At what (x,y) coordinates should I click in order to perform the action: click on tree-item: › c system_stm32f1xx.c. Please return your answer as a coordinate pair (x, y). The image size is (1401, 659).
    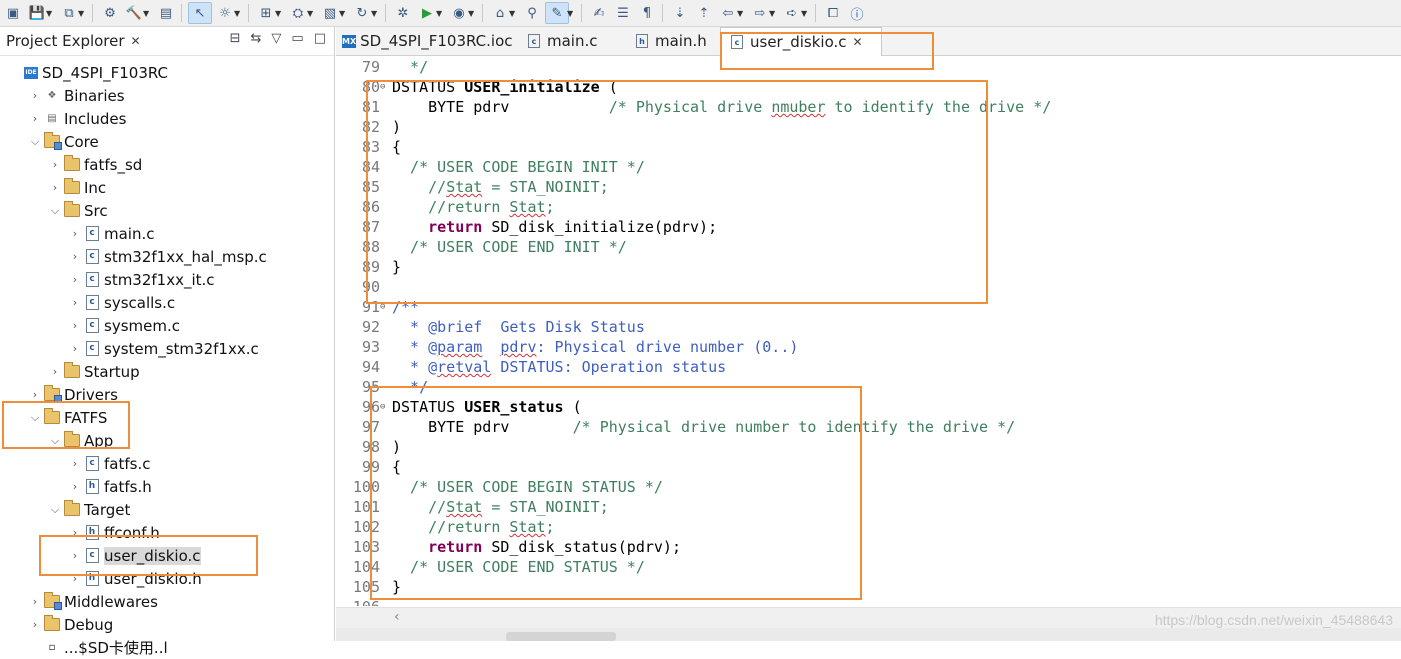
    Looking at the image, I should click on (163, 348).